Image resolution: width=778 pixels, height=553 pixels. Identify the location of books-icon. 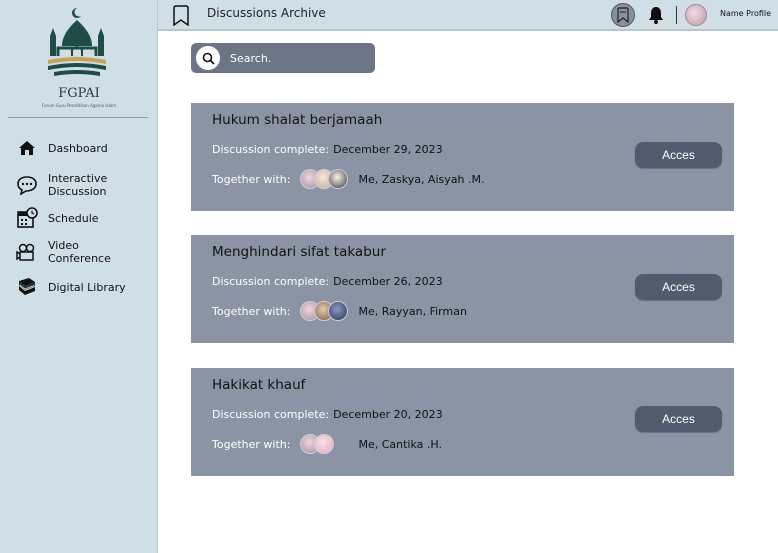
(27, 287).